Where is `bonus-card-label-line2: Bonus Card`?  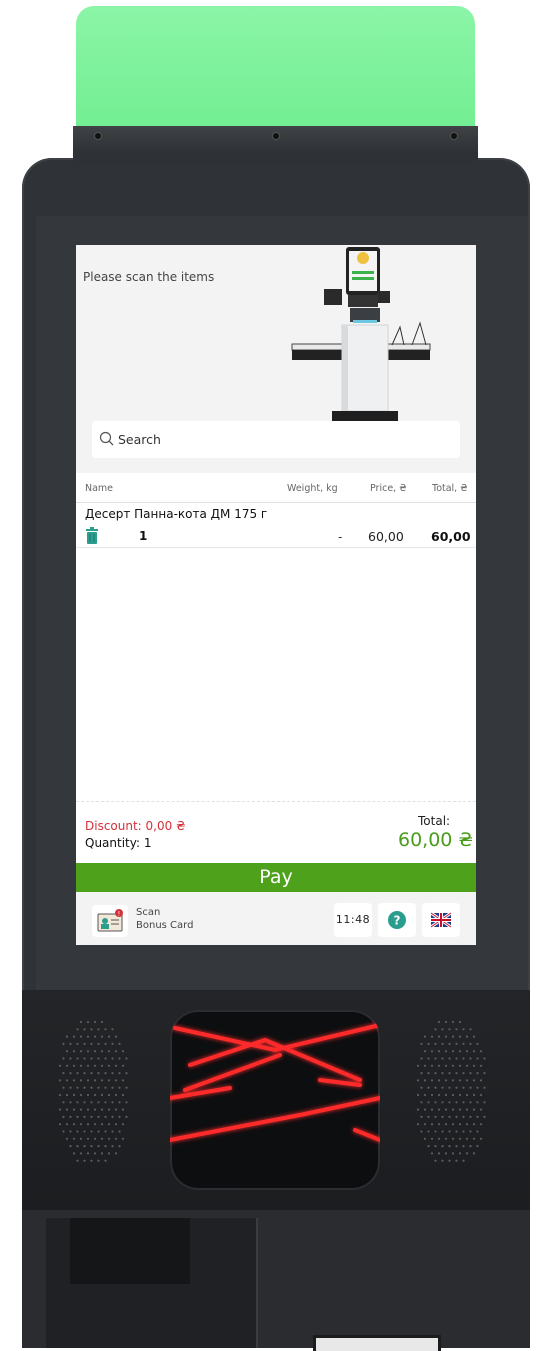
bonus-card-label-line2: Bonus Card is located at coordinates (165, 925).